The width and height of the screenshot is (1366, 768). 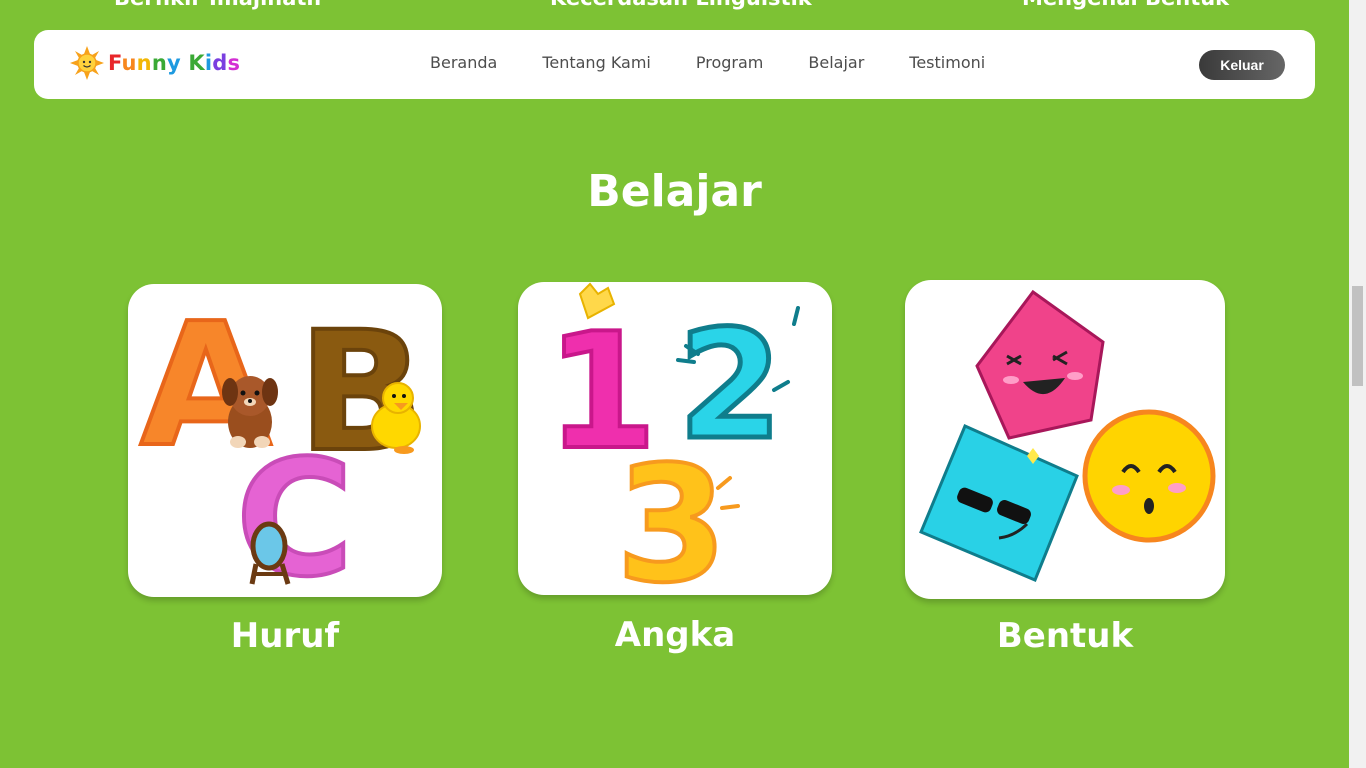 I want to click on mirror-icon, so click(x=270, y=553).